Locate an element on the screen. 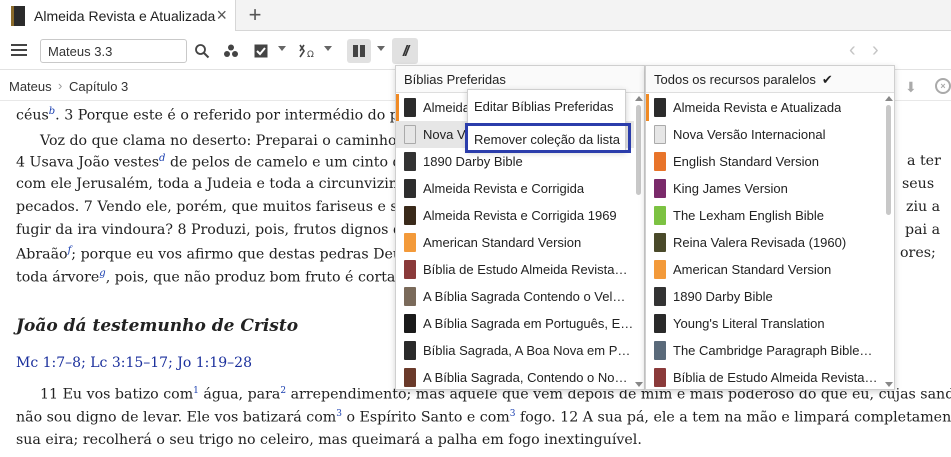  section-heading: João dá testemunho de Cristo is located at coordinates (157, 326).